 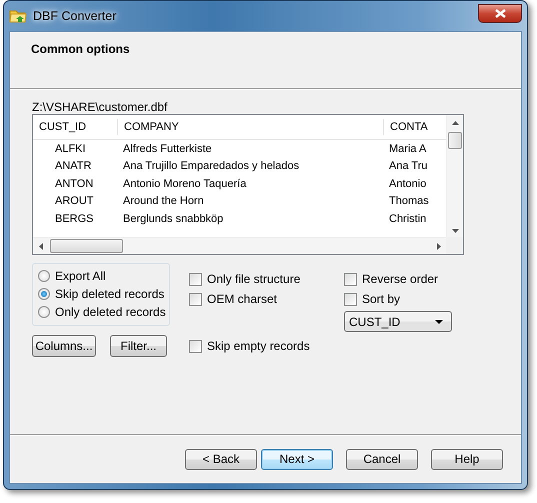 What do you see at coordinates (455, 123) in the screenshot?
I see `scroll-up-icon` at bounding box center [455, 123].